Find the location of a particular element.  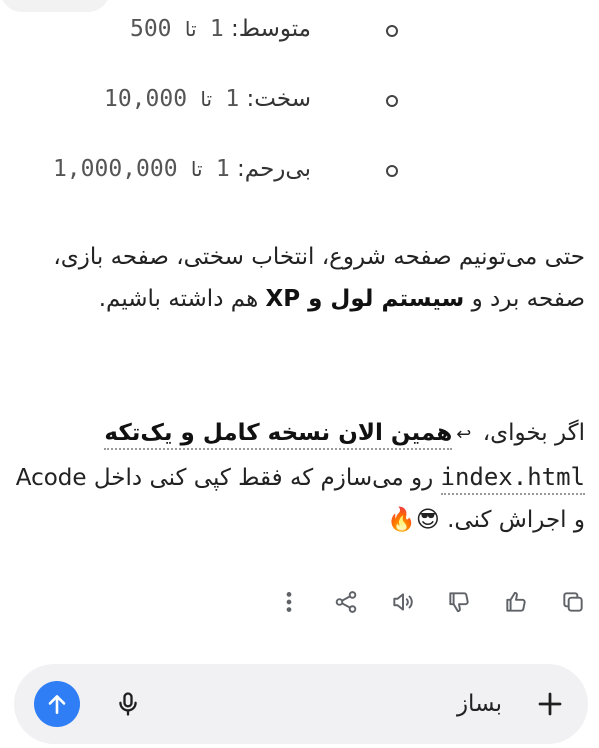

emoji: 😎🔥 is located at coordinates (413, 520).